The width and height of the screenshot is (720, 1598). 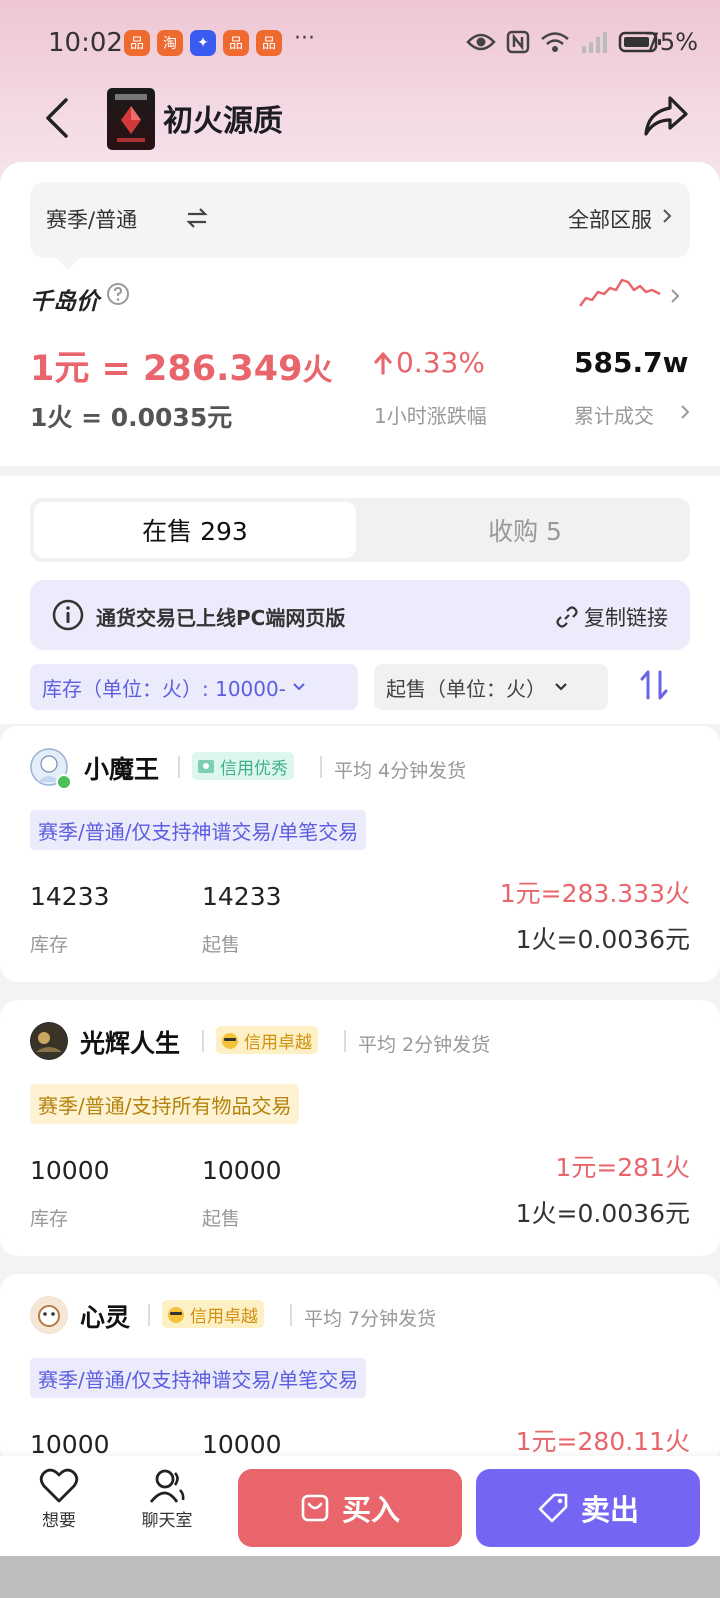 What do you see at coordinates (304, 38) in the screenshot?
I see `more-notifications-icon: ···` at bounding box center [304, 38].